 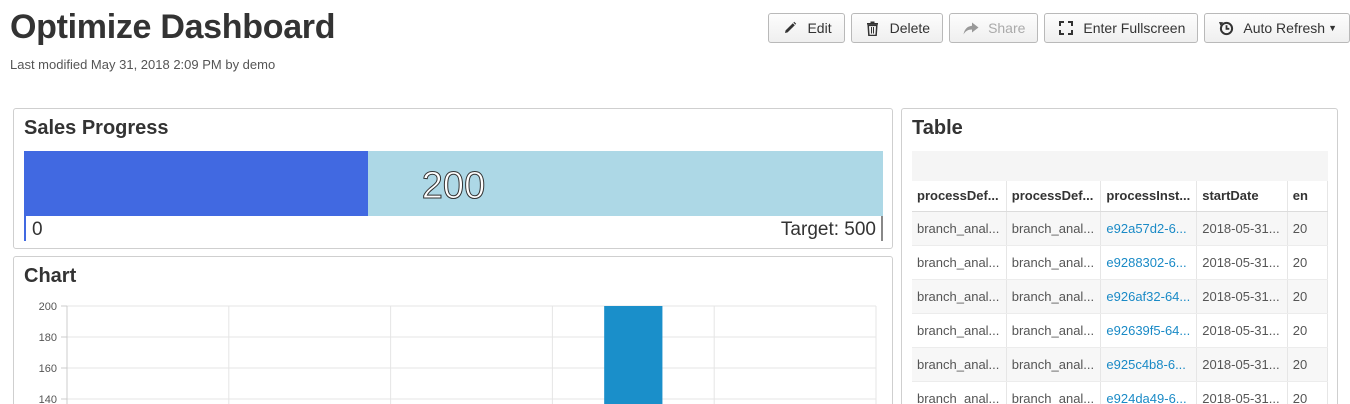 I want to click on pencil-icon, so click(x=790, y=28).